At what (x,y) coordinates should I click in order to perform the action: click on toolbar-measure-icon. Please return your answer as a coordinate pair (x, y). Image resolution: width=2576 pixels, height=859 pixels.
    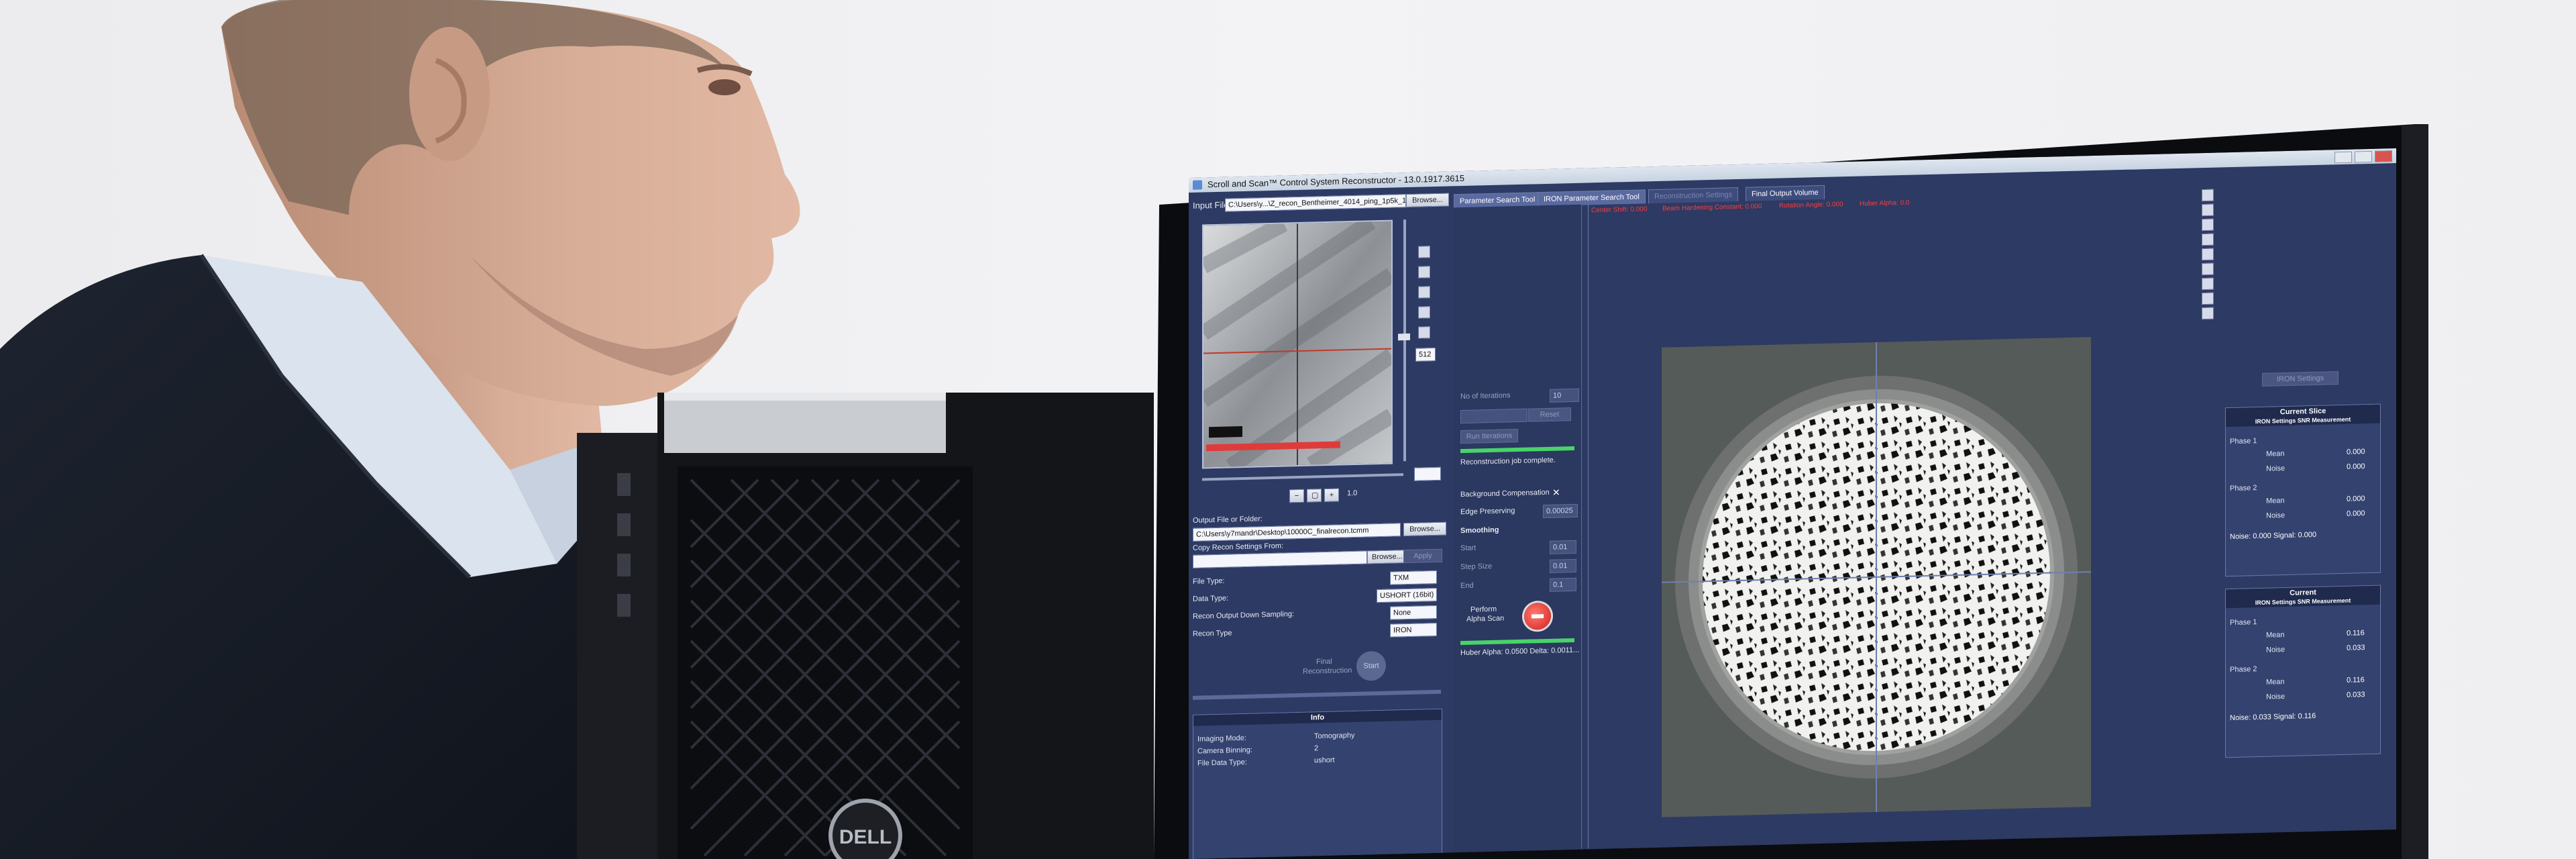
    Looking at the image, I should click on (2208, 269).